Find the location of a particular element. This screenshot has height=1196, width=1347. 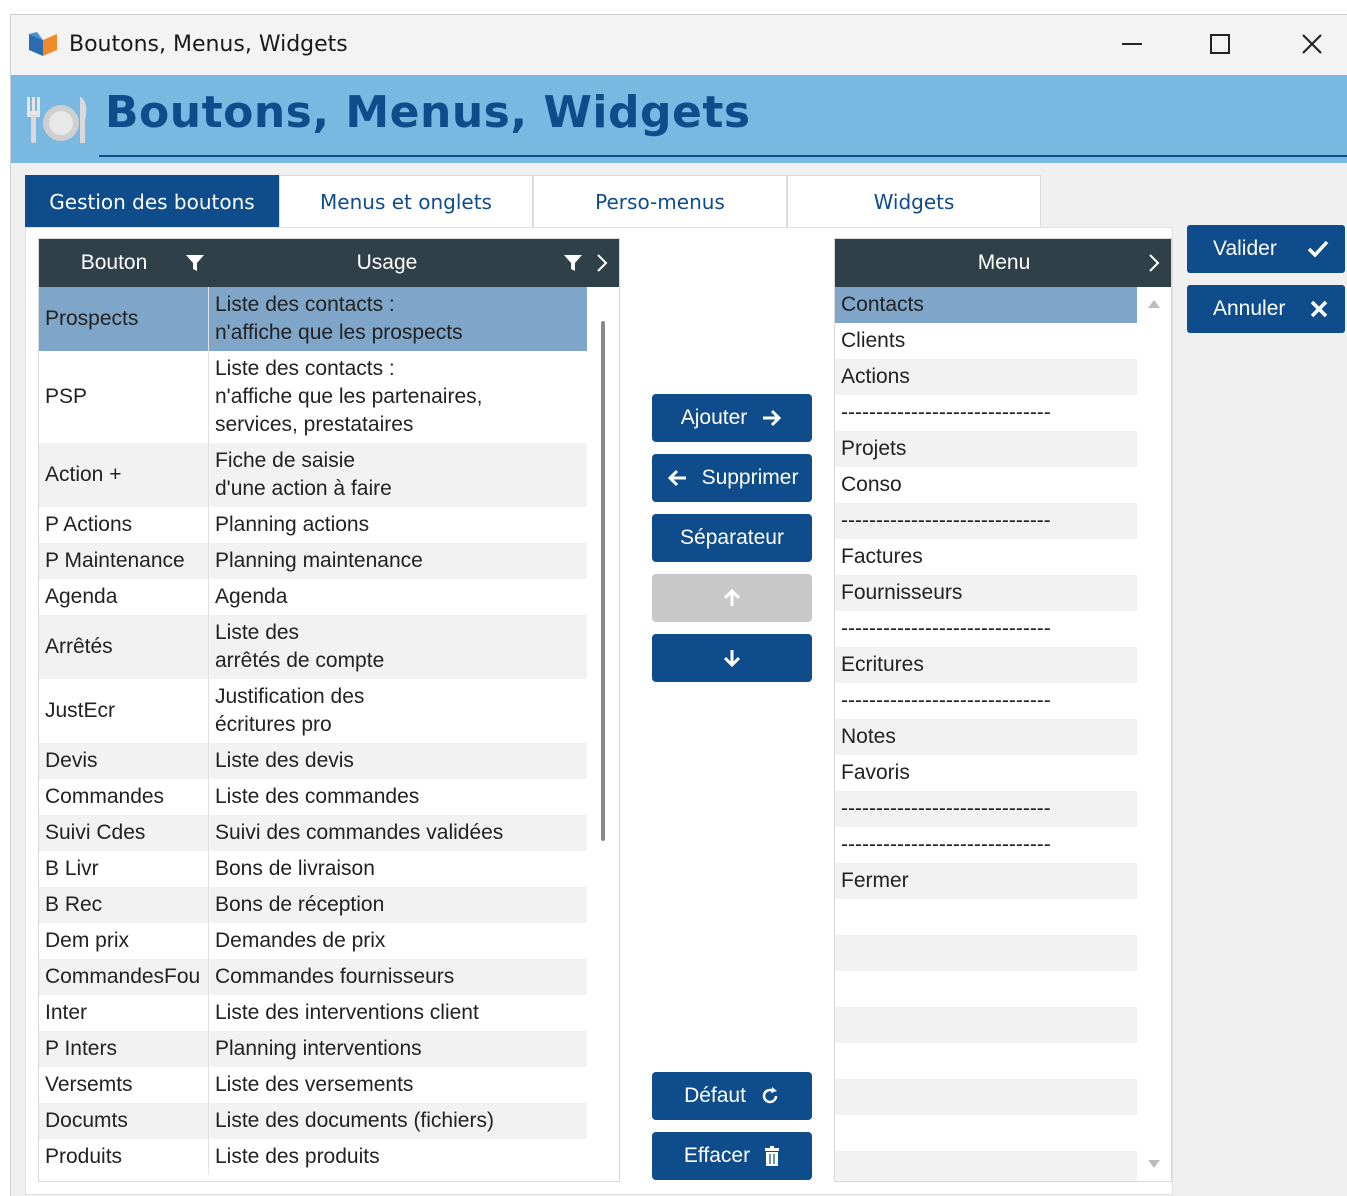

menu-list-item: Fournisseurs is located at coordinates (986, 593).